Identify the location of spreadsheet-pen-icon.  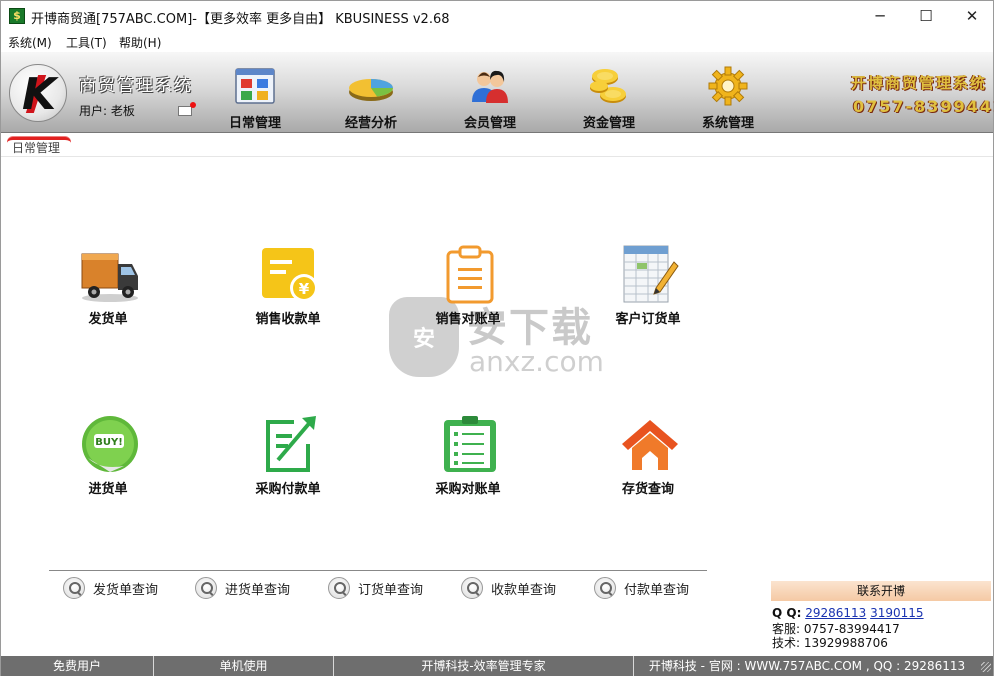
(651, 274).